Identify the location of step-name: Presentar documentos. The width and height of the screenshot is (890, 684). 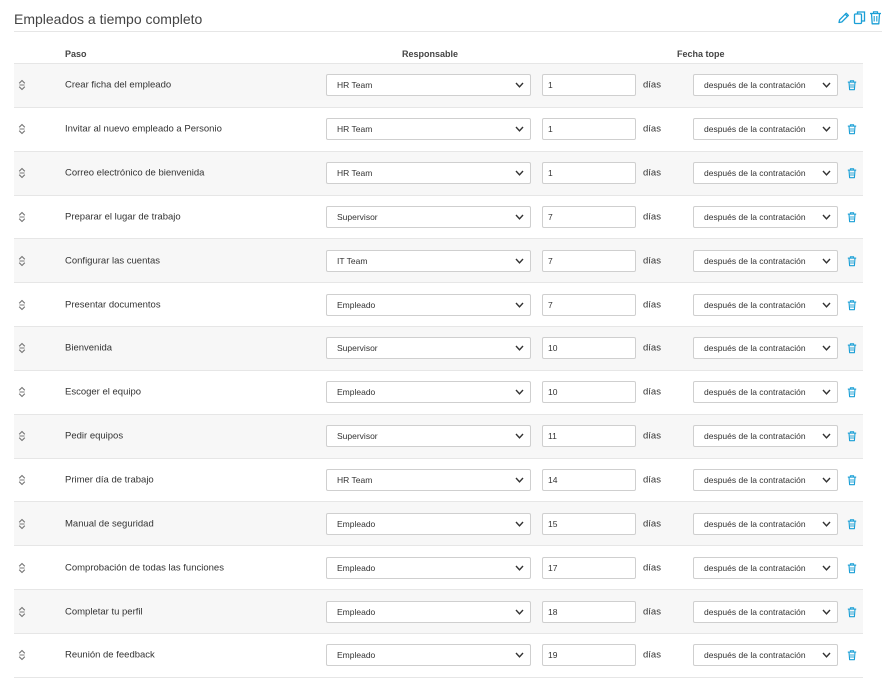
(113, 305).